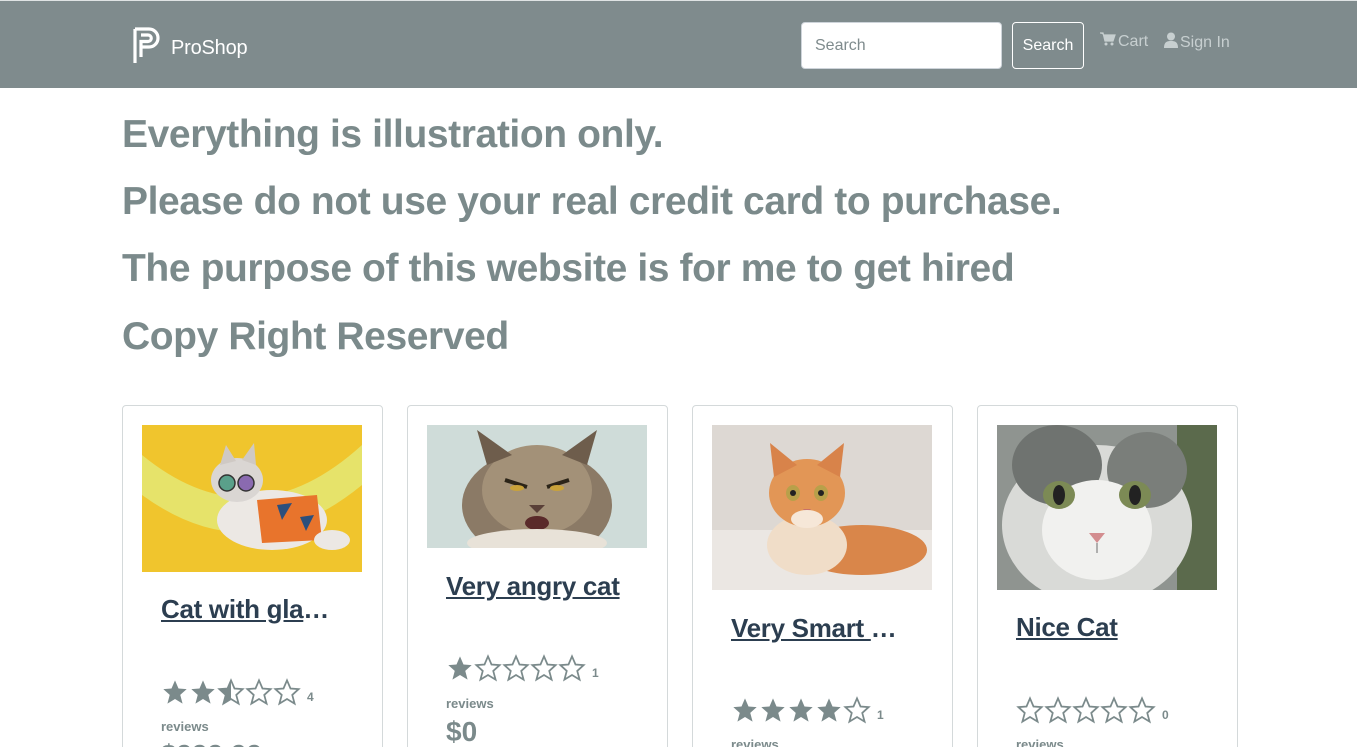 This screenshot has width=1357, height=747. Describe the element at coordinates (148, 48) in the screenshot. I see `proshop-logo-icon` at that location.